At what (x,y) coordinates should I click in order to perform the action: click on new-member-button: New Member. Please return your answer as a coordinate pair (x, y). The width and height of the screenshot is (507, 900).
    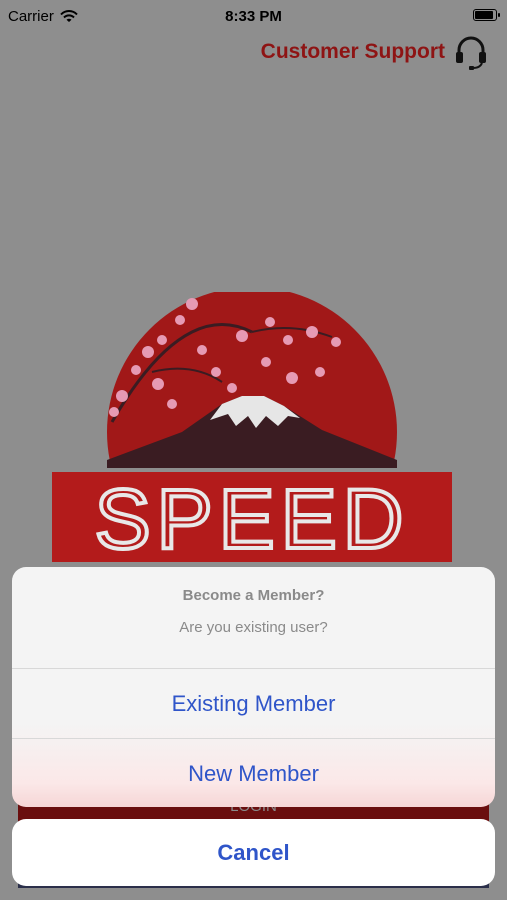
    Looking at the image, I should click on (253, 772).